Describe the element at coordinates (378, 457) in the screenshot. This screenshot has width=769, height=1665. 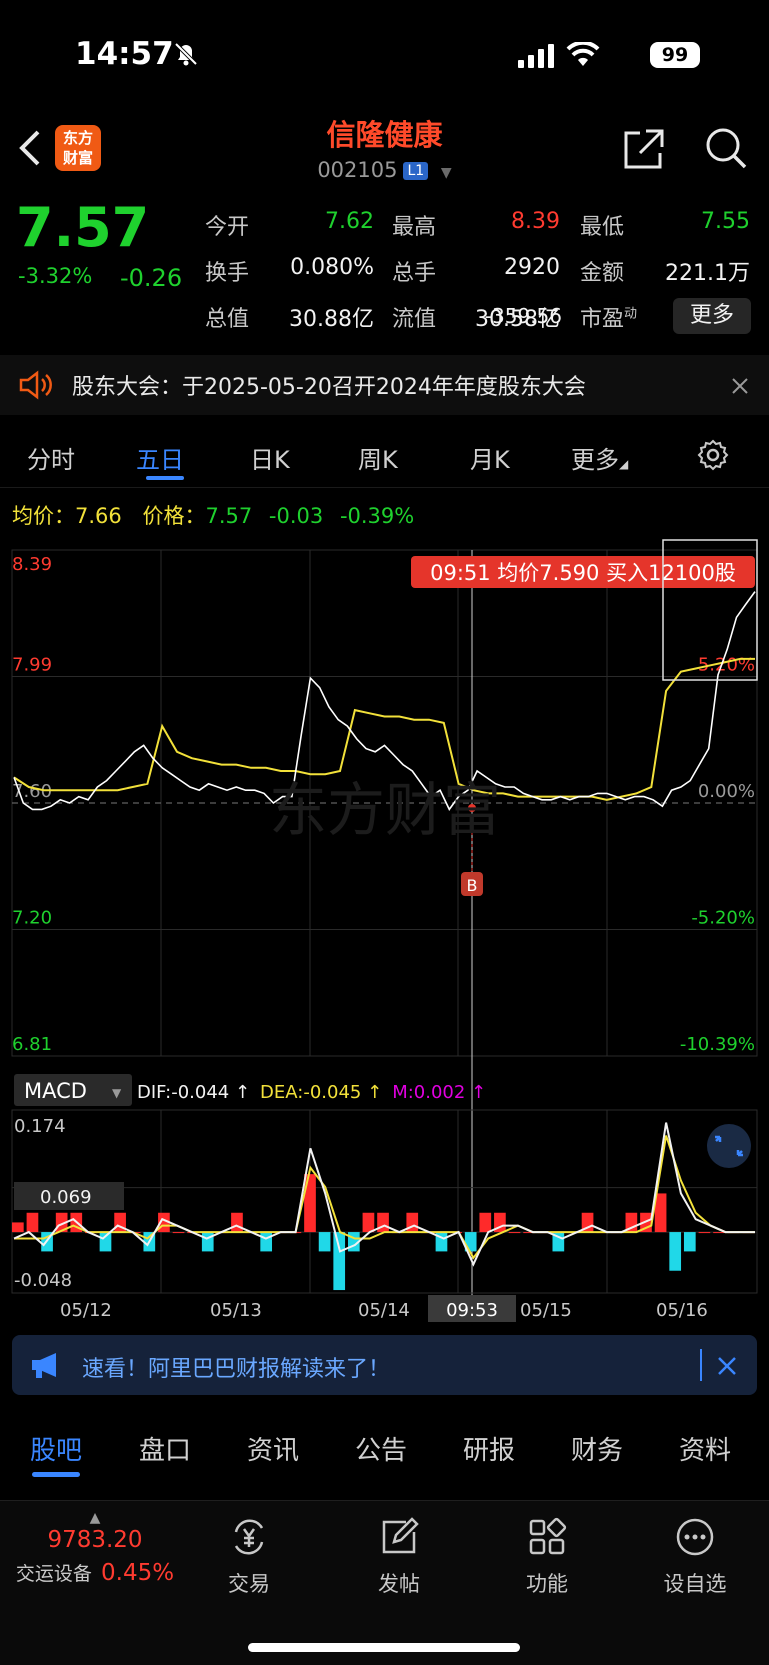
I see `tab-weekly-k: 周K` at that location.